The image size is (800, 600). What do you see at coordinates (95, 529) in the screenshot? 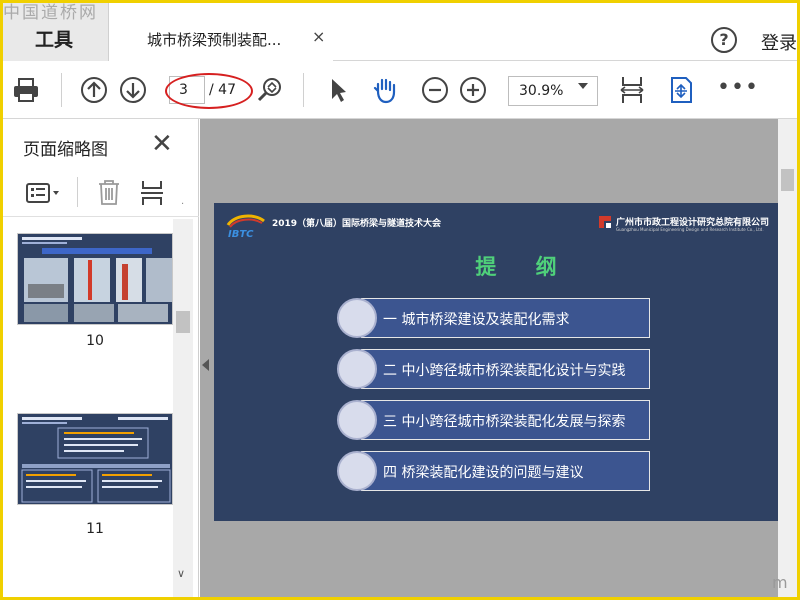
I see `thumbnail-page-number: 11` at bounding box center [95, 529].